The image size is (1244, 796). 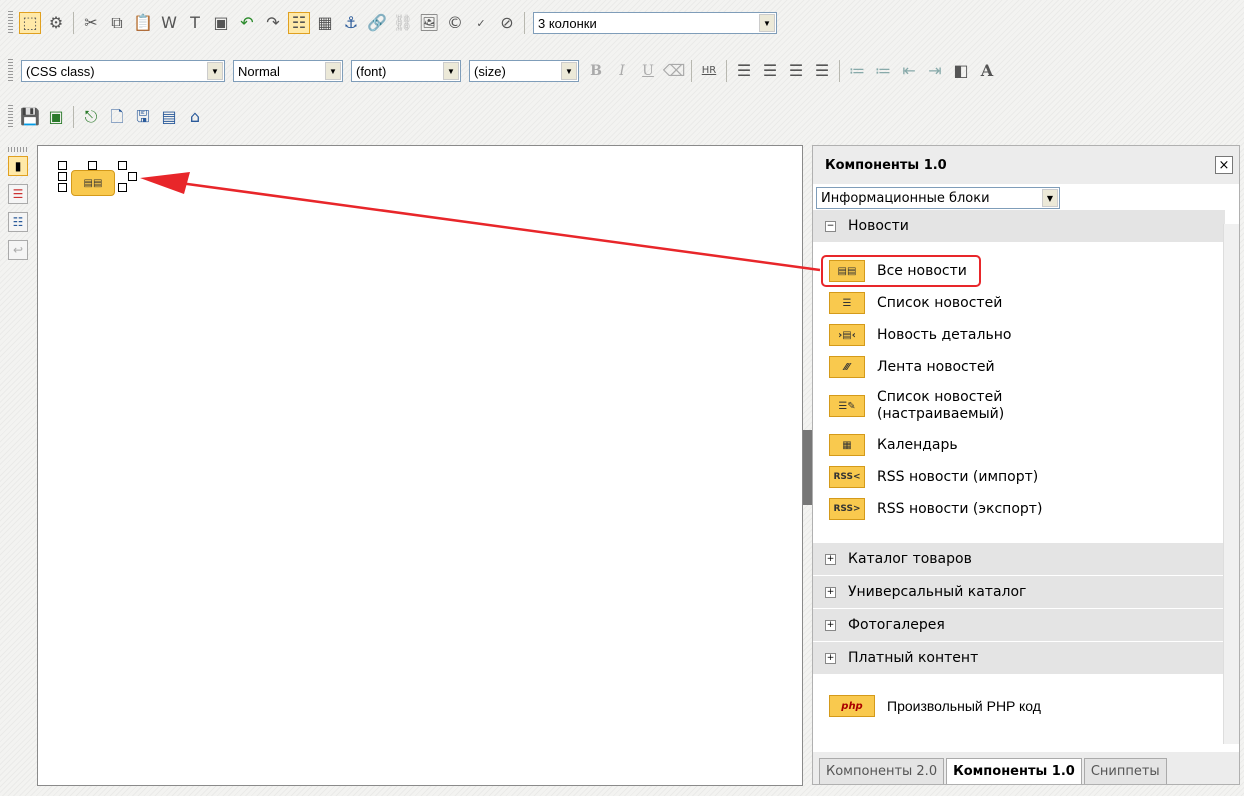 I want to click on ordered-list-icon: ≔, so click(x=857, y=71).